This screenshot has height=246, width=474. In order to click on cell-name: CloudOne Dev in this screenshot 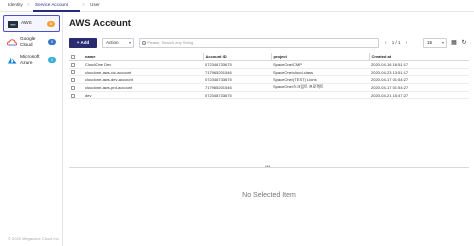, I will do `click(143, 64)`.